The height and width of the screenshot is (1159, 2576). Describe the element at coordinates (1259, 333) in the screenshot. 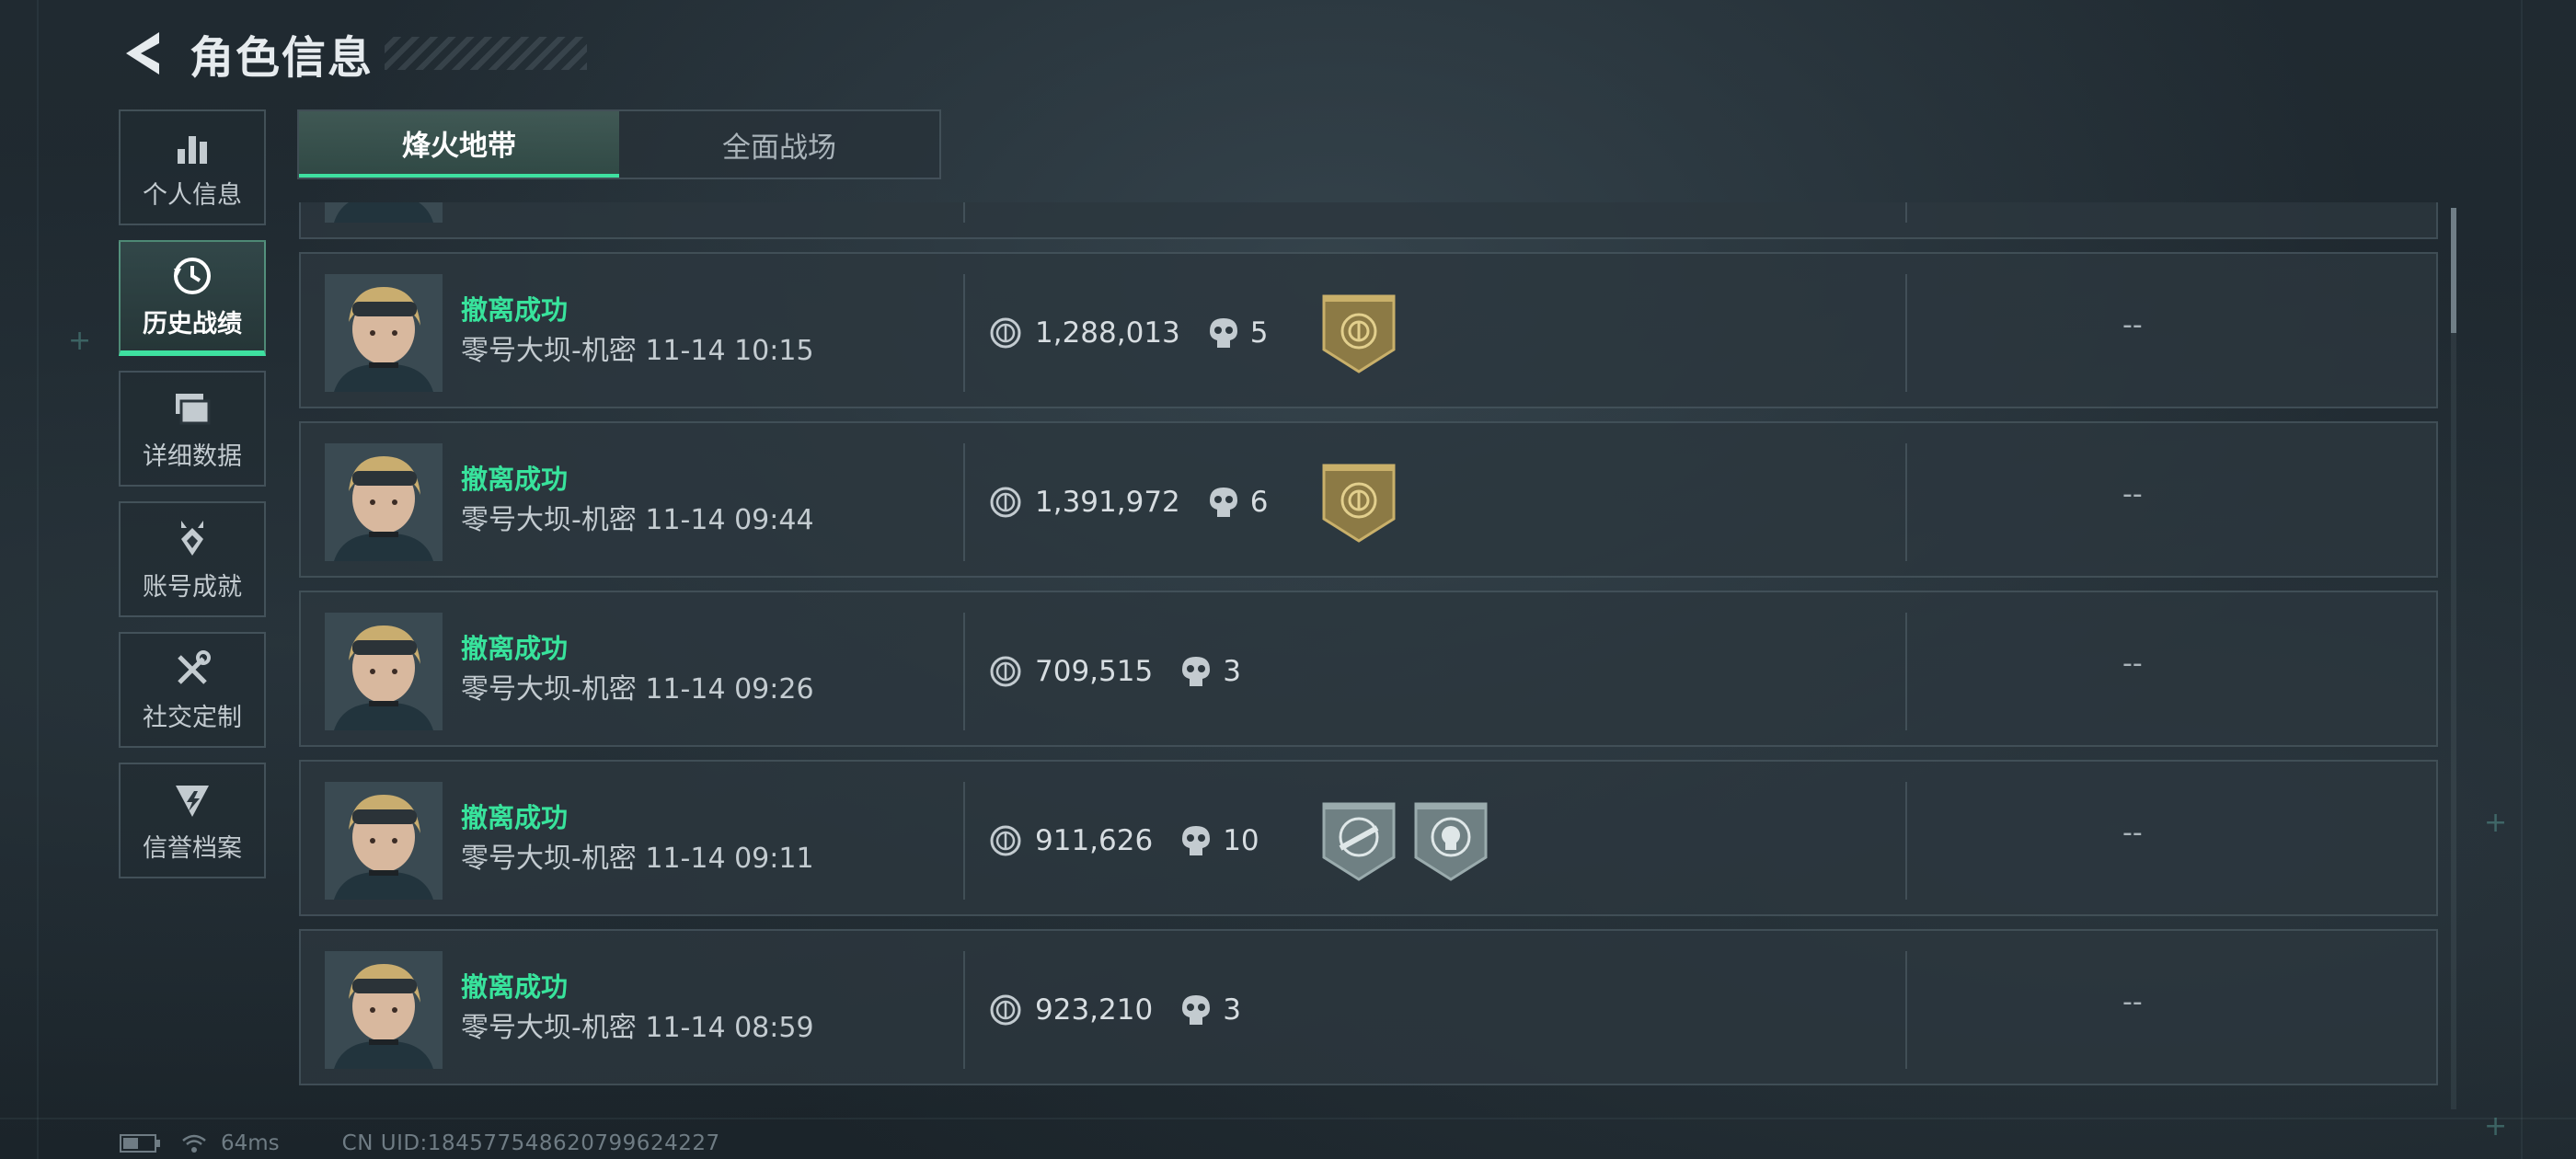

I see `kill-count: 5` at that location.